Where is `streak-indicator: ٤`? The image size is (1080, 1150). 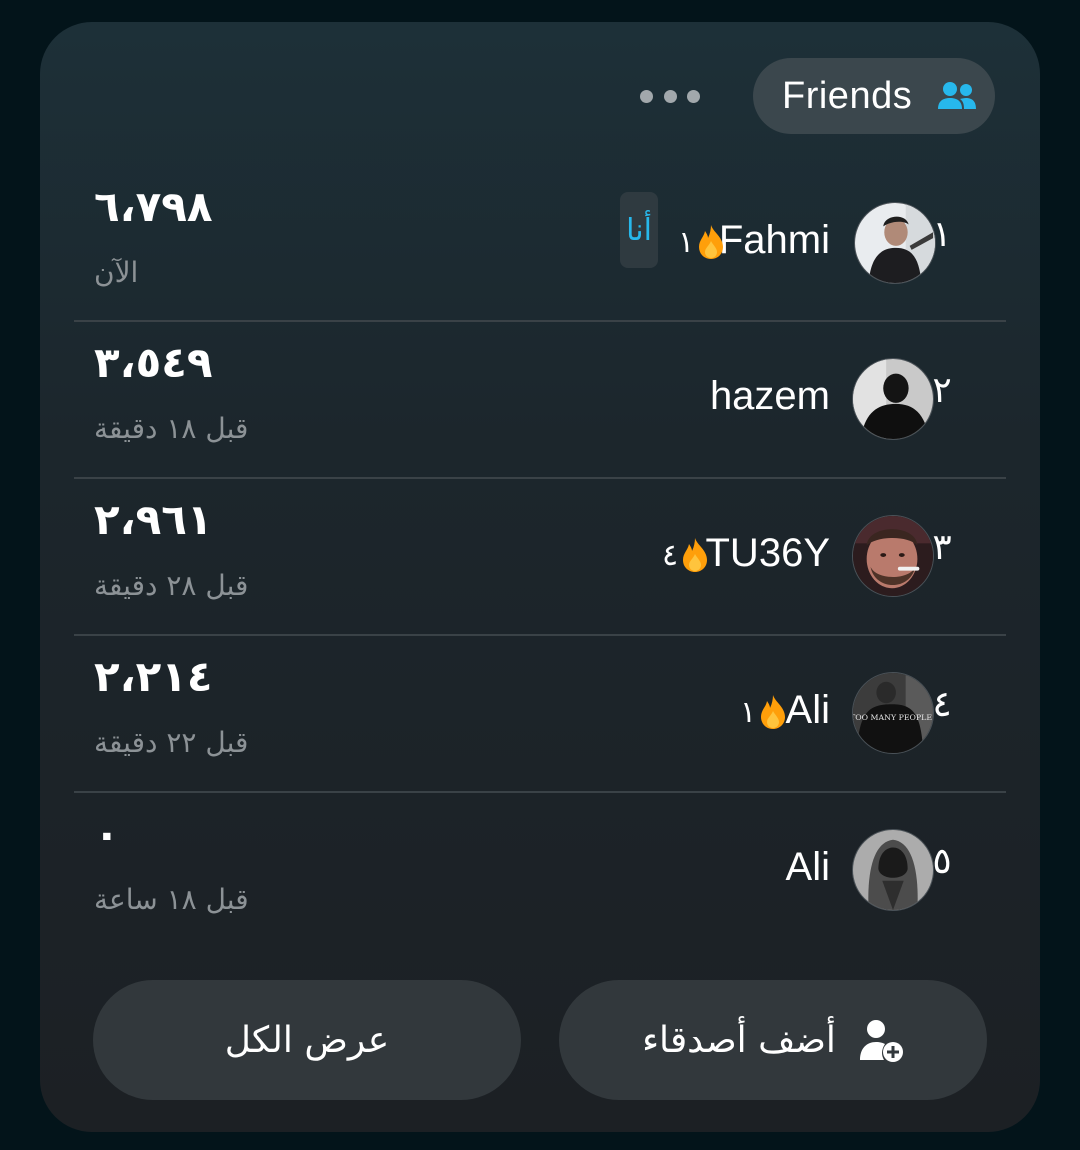
streak-indicator: ٤ is located at coordinates (686, 555).